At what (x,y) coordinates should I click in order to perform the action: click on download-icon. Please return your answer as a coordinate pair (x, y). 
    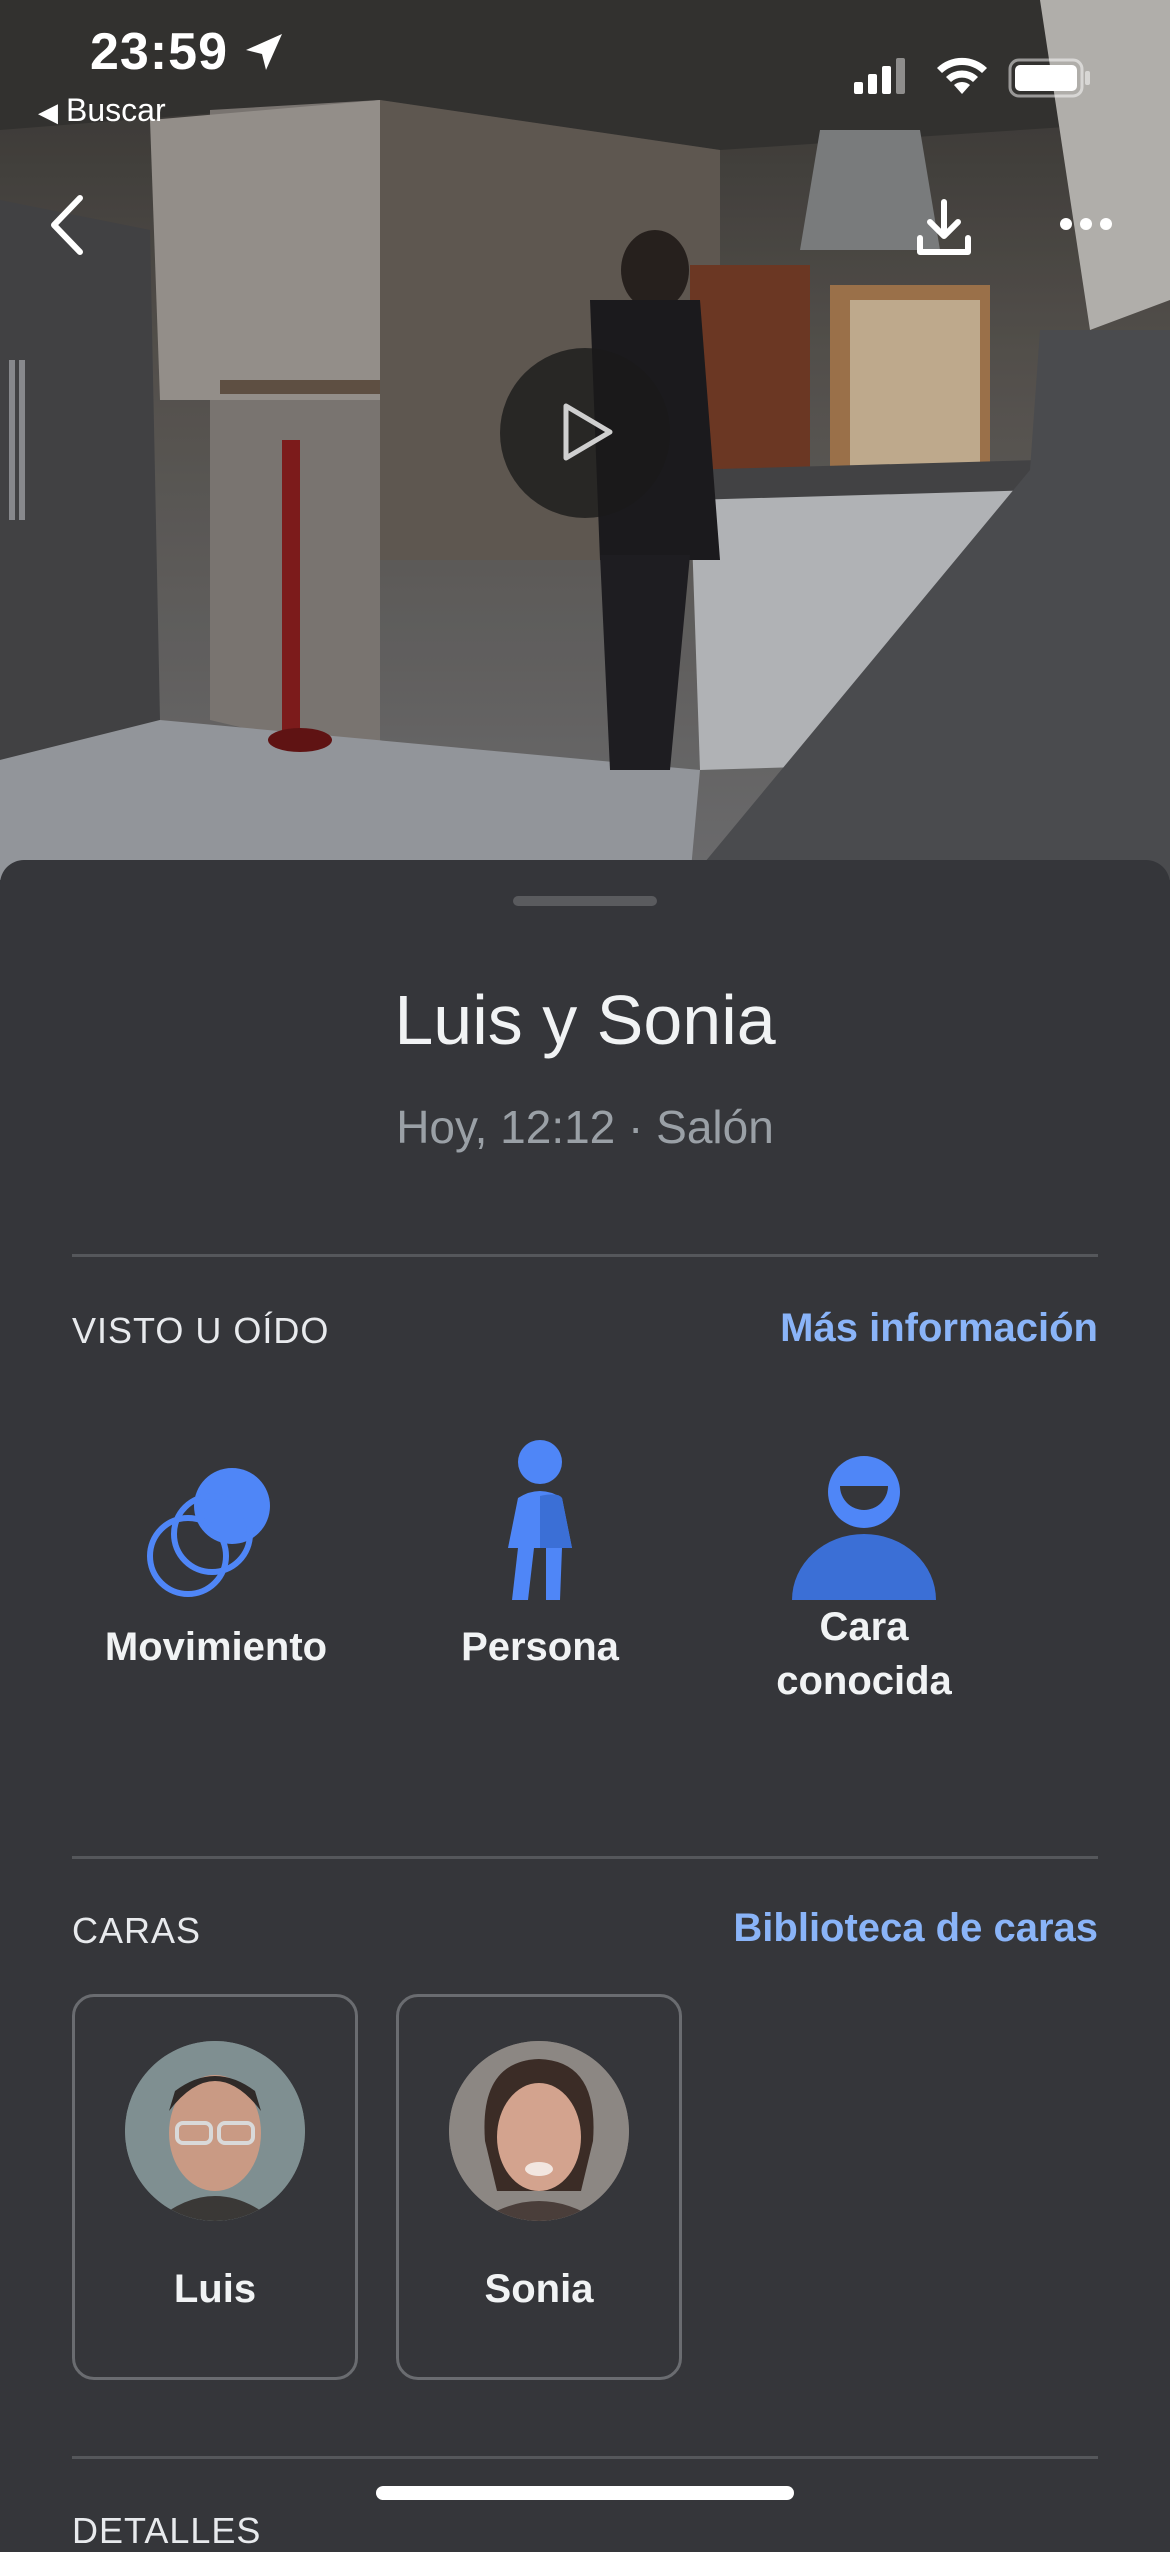
    Looking at the image, I should click on (944, 228).